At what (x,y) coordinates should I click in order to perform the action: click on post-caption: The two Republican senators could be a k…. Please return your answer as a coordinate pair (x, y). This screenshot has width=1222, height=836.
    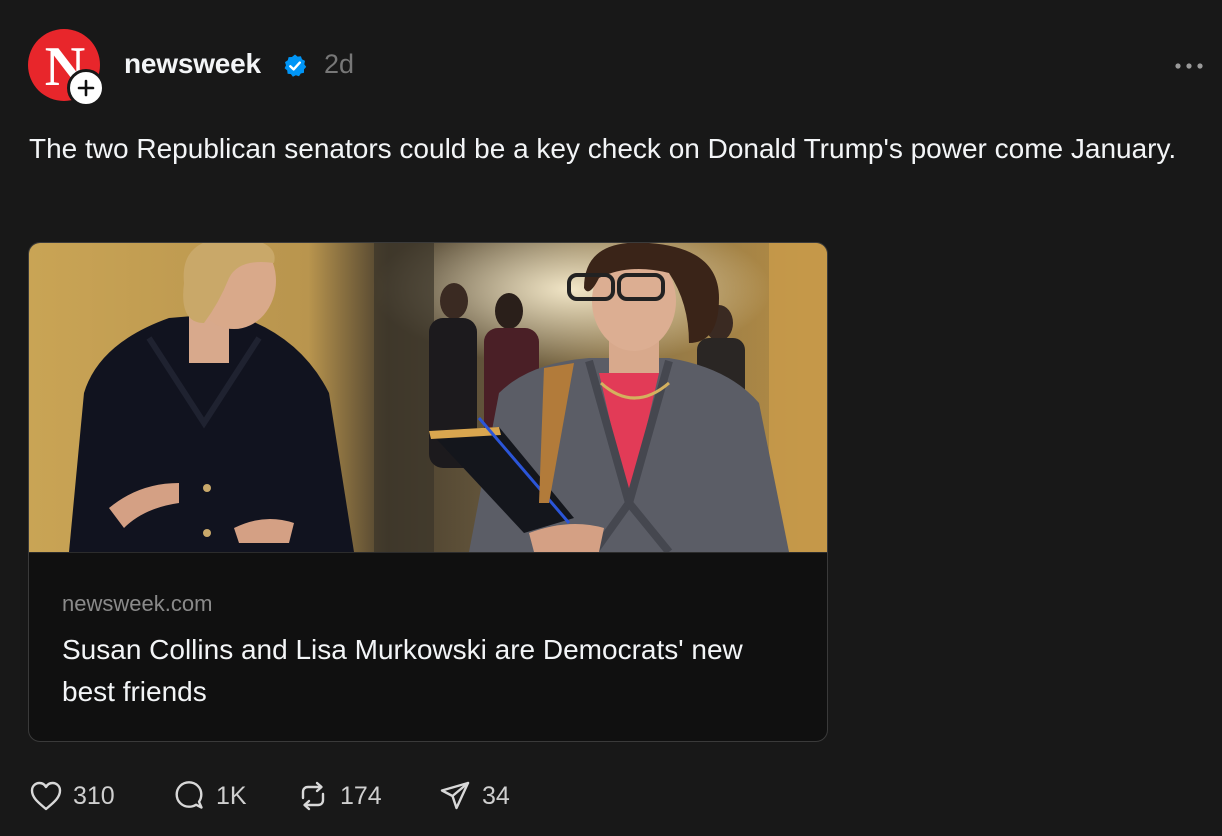
    Looking at the image, I should click on (603, 148).